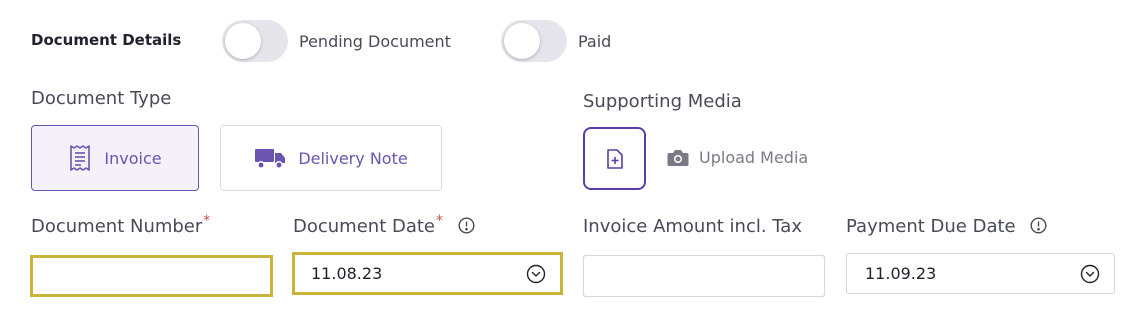 The width and height of the screenshot is (1146, 316). I want to click on document-number-label-text: Document Number, so click(117, 226).